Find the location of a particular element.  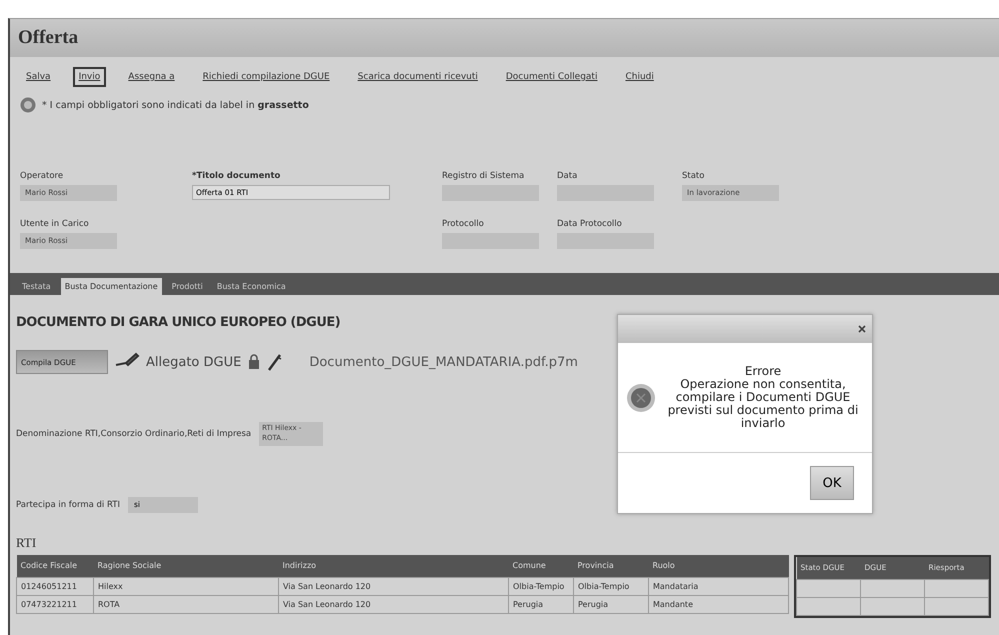

field-label: Protocollo is located at coordinates (463, 224).